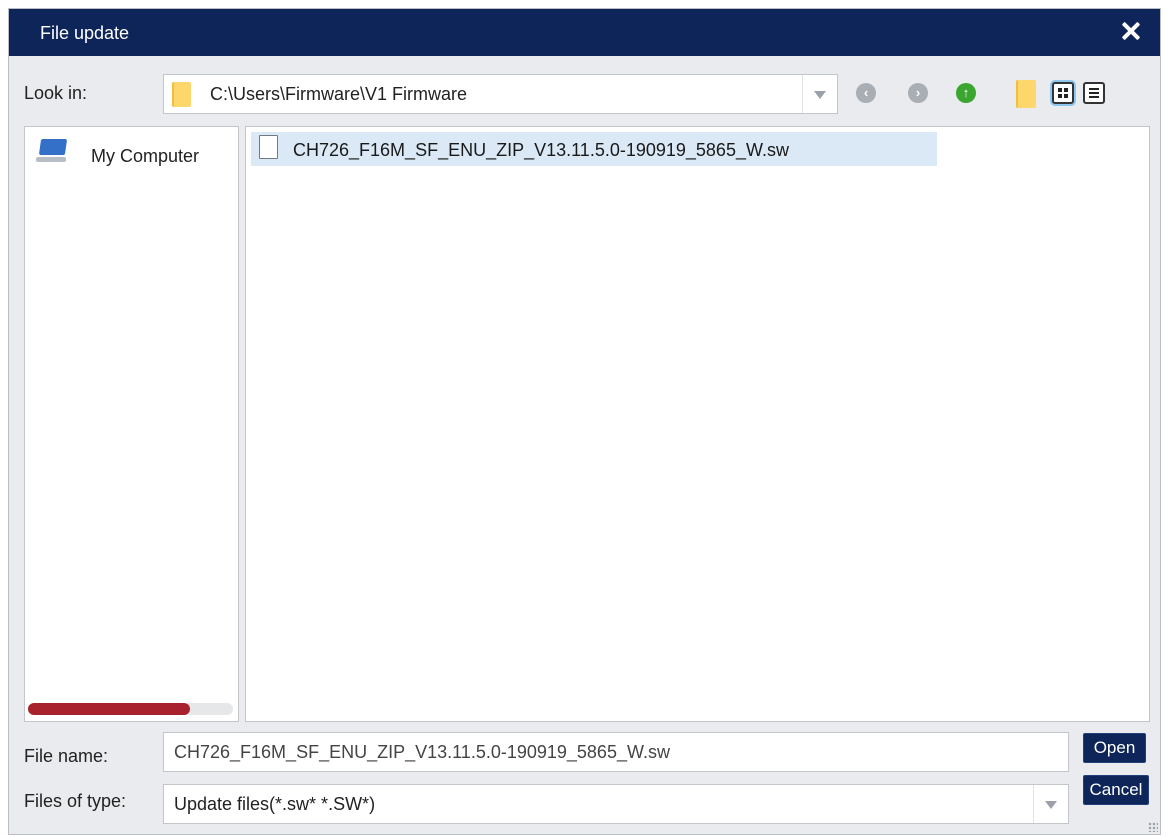 This screenshot has height=837, width=1169. What do you see at coordinates (339, 94) in the screenshot?
I see `look-in-path: C:\Users\Firmware\V1 Firmware` at bounding box center [339, 94].